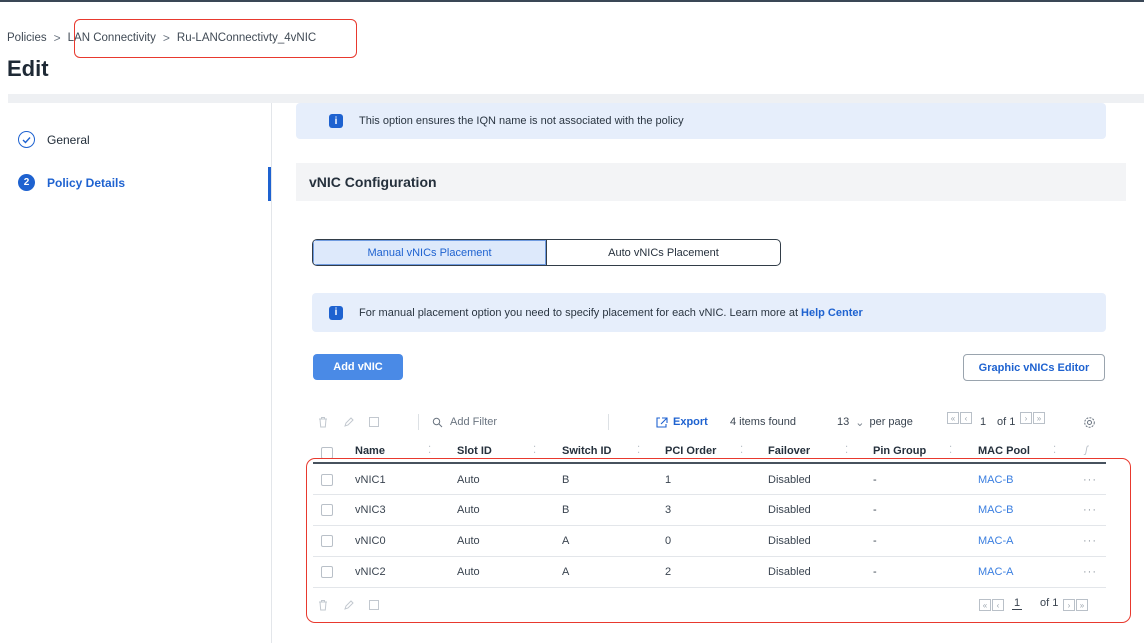 The width and height of the screenshot is (1144, 643). Describe the element at coordinates (474, 451) in the screenshot. I see `column-header-slot-id: Slot ID` at that location.